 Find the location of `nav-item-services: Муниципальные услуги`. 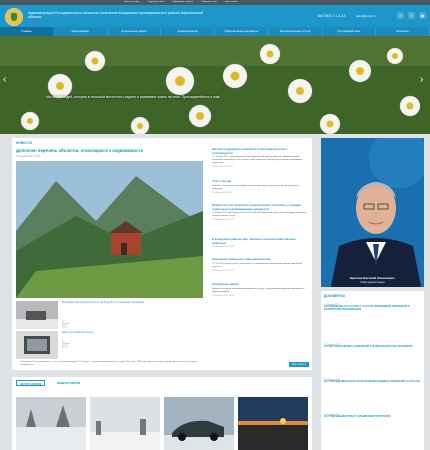

nav-item-services: Муниципальные услуги is located at coordinates (296, 31).